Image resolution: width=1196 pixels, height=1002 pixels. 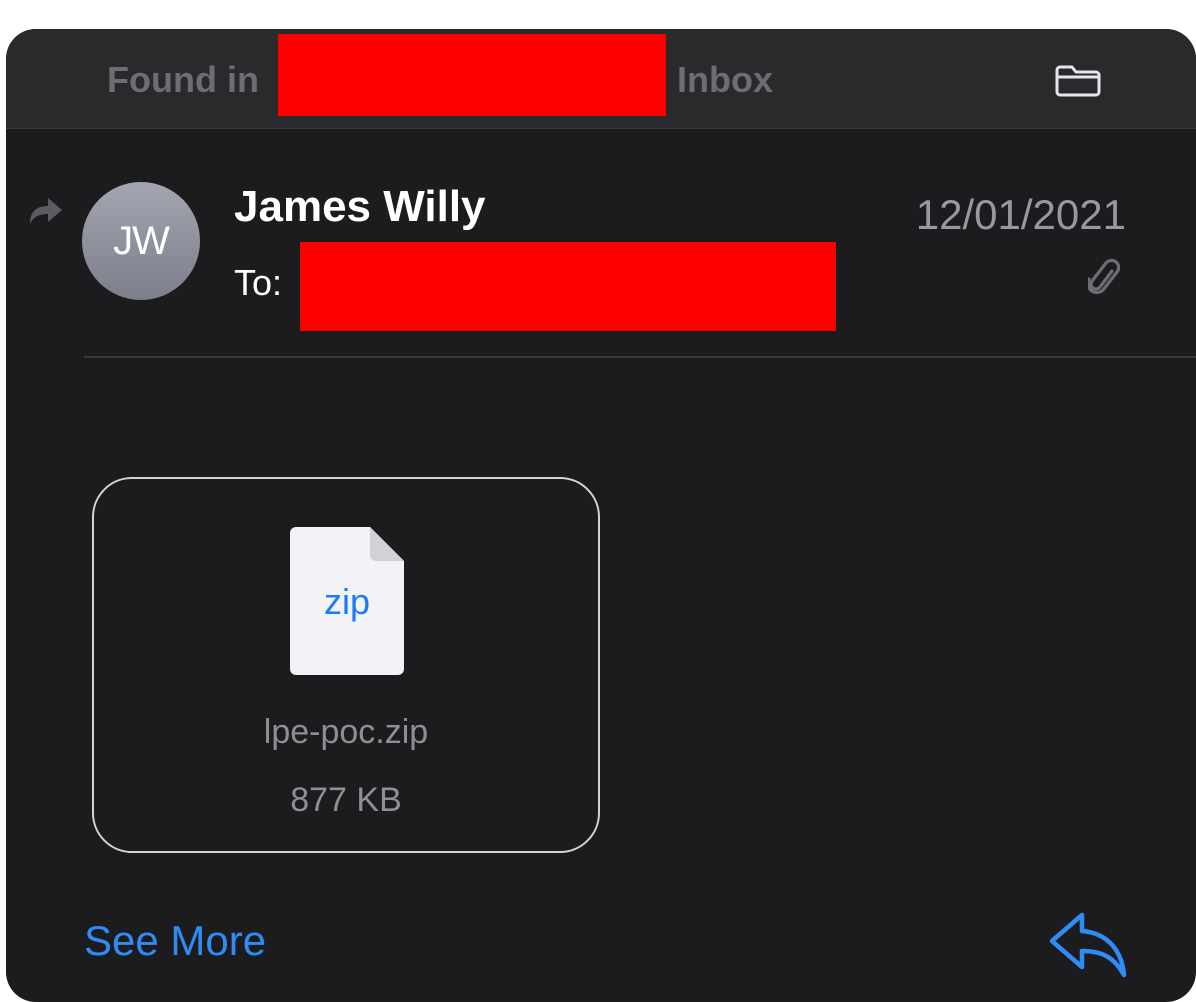 What do you see at coordinates (346, 800) in the screenshot?
I see `attachment-file-size: 877 KB` at bounding box center [346, 800].